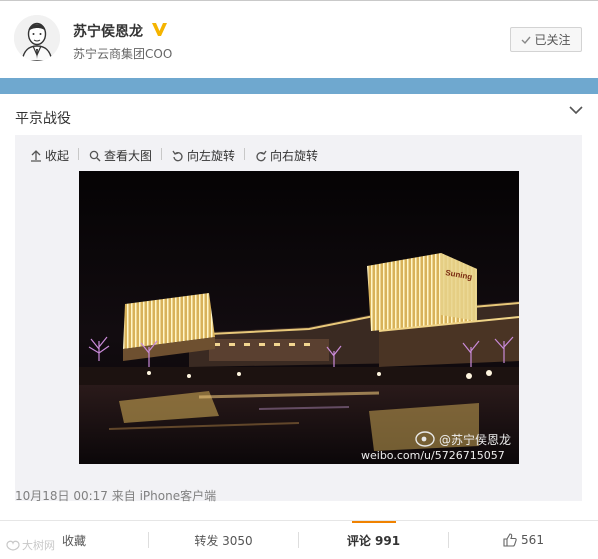 Image resolution: width=598 pixels, height=559 pixels. I want to click on thumbs-up-icon, so click(510, 540).